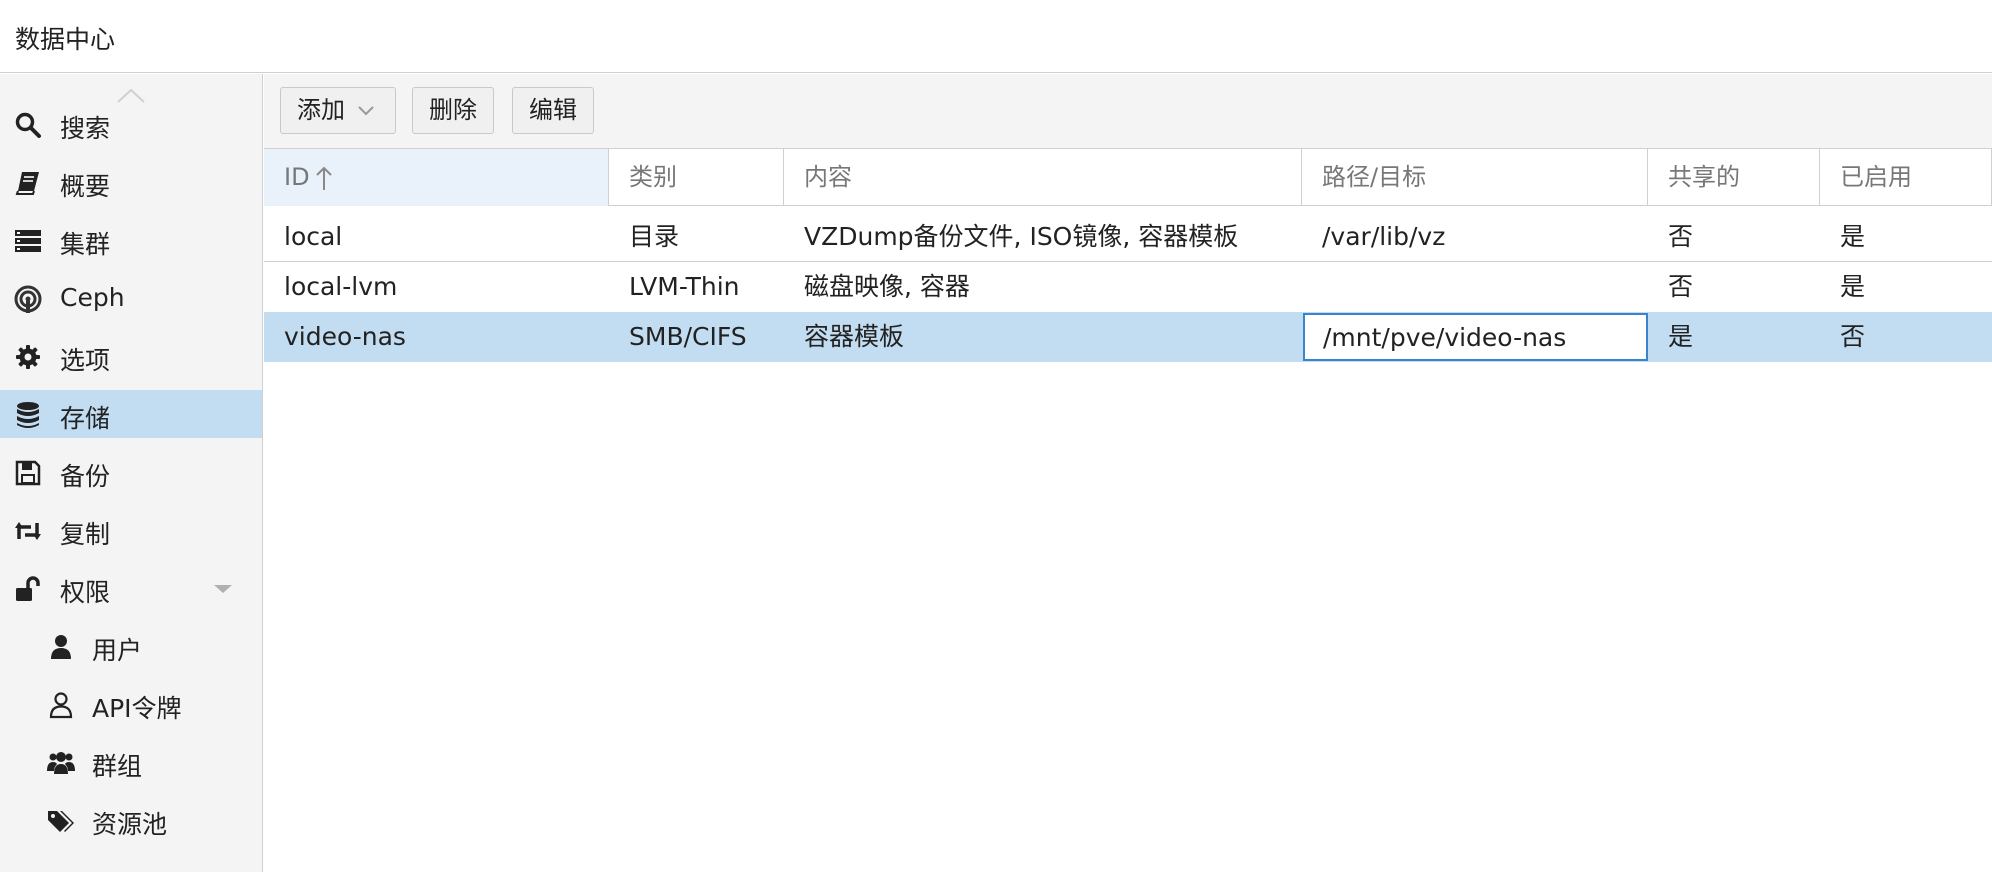  I want to click on sidebar-item-ceph: Ceph, so click(131, 298).